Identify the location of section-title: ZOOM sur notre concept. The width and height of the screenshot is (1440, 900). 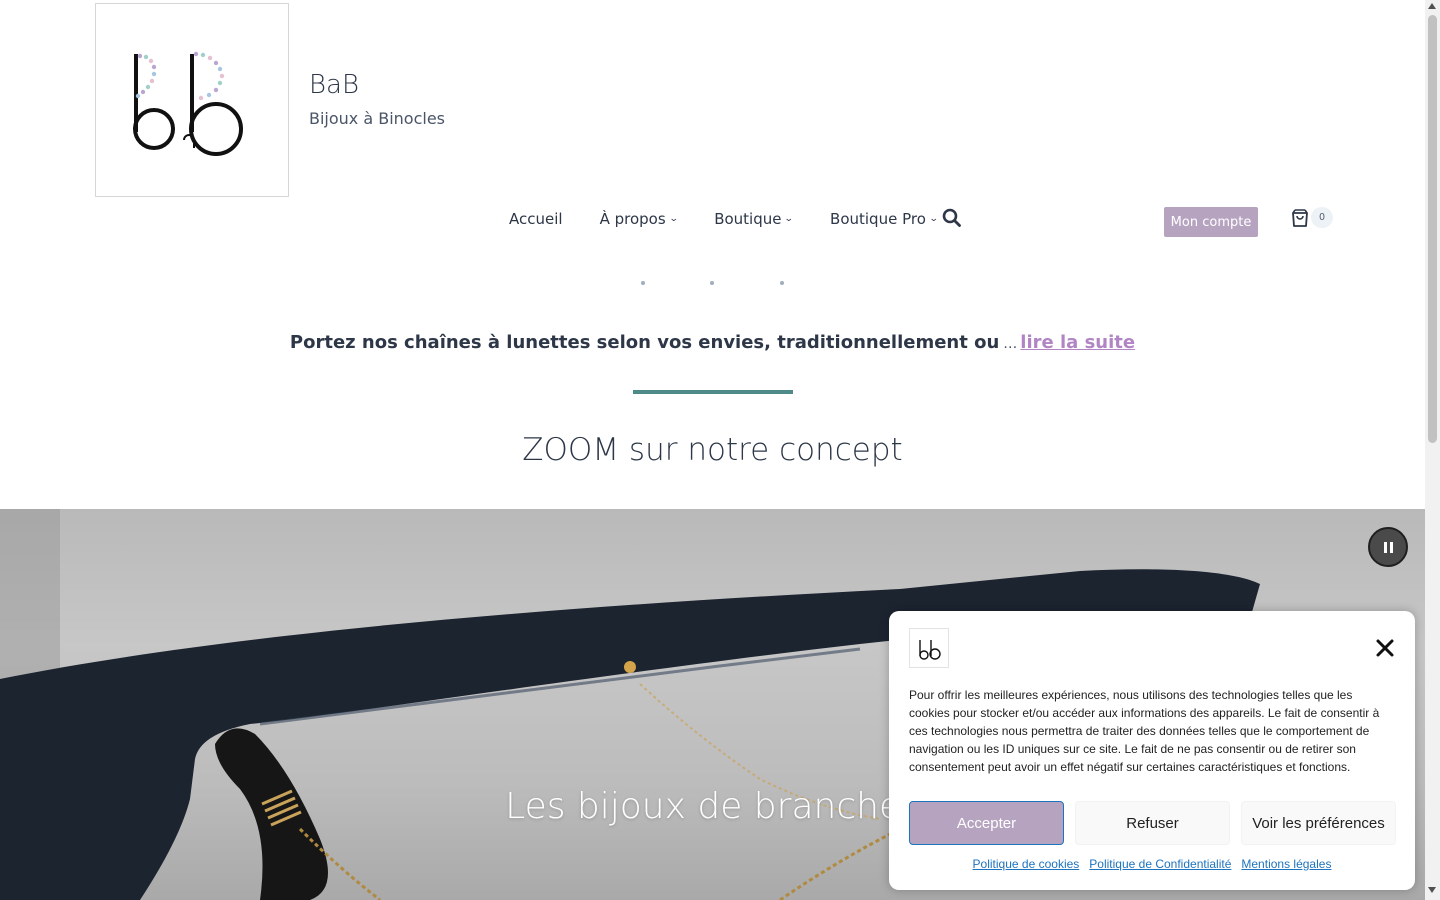
(712, 450).